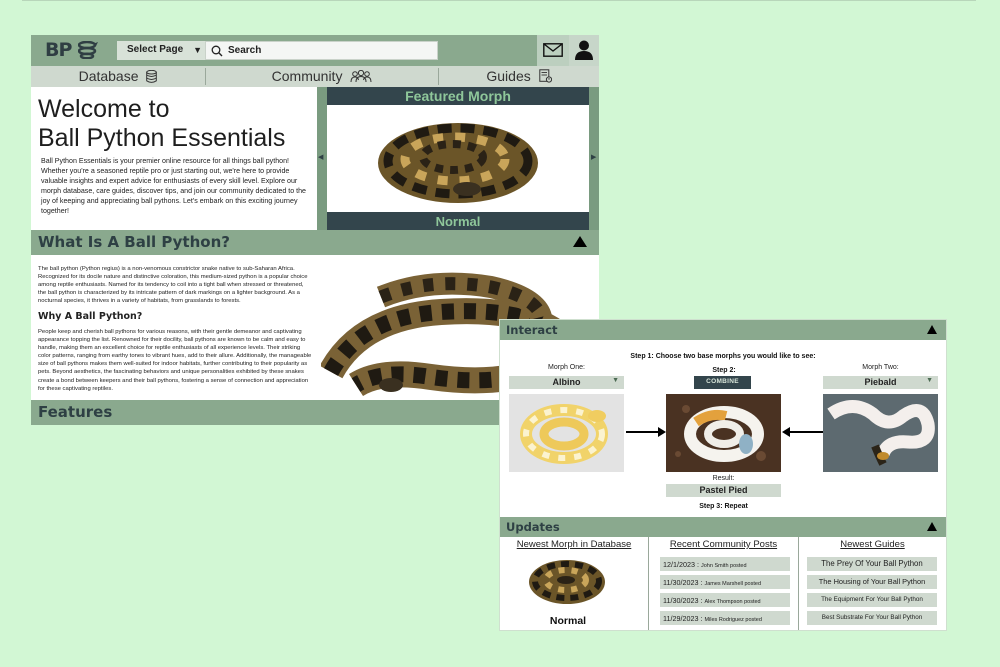  What do you see at coordinates (217, 51) in the screenshot?
I see `search-icon` at bounding box center [217, 51].